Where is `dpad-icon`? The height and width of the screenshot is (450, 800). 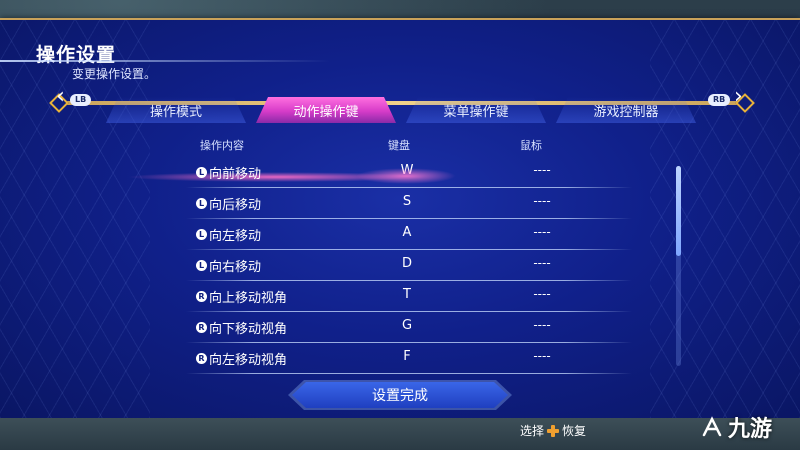
dpad-icon is located at coordinates (553, 430).